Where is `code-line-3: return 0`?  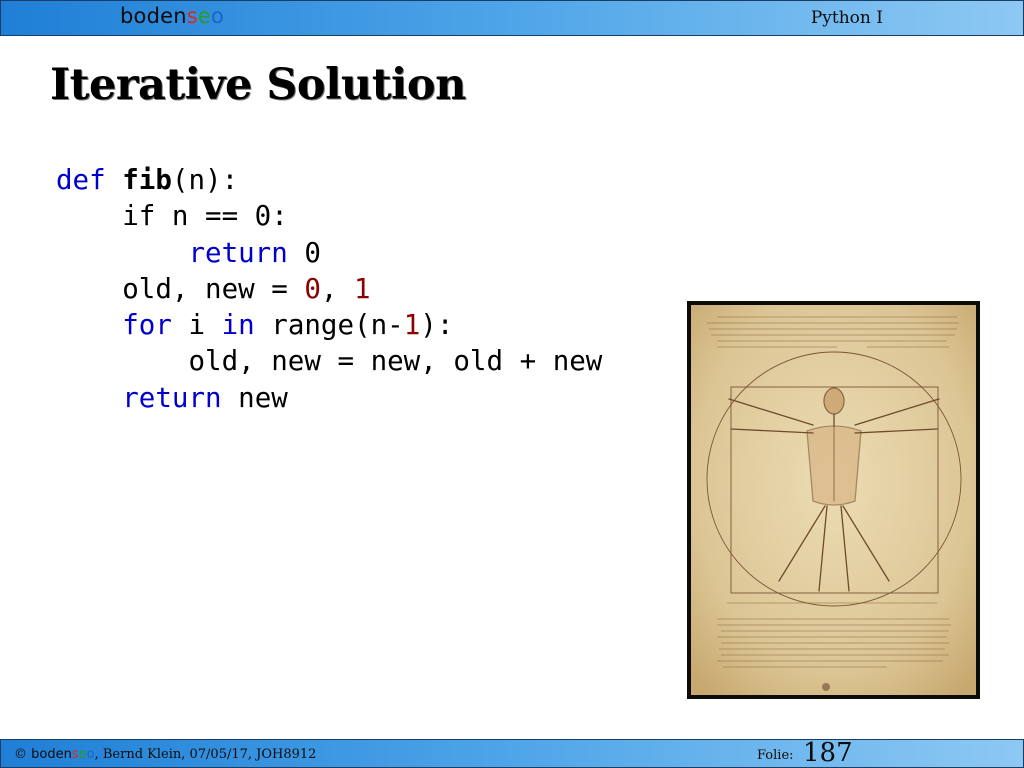
code-line-3: return 0 is located at coordinates (254, 252).